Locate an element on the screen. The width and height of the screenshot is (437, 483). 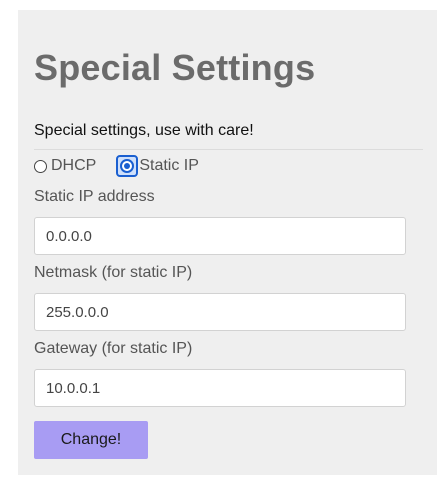
divider is located at coordinates (228, 149).